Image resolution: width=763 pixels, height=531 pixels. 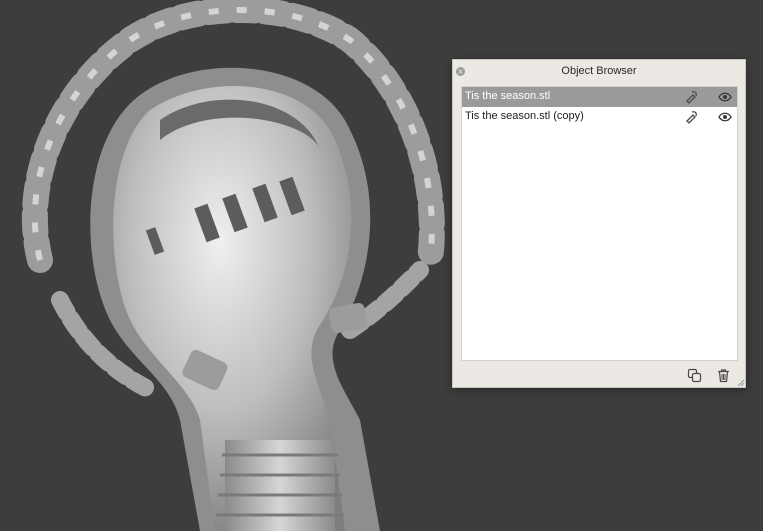 What do you see at coordinates (599, 97) in the screenshot?
I see `list-item: Tis the season.stl` at bounding box center [599, 97].